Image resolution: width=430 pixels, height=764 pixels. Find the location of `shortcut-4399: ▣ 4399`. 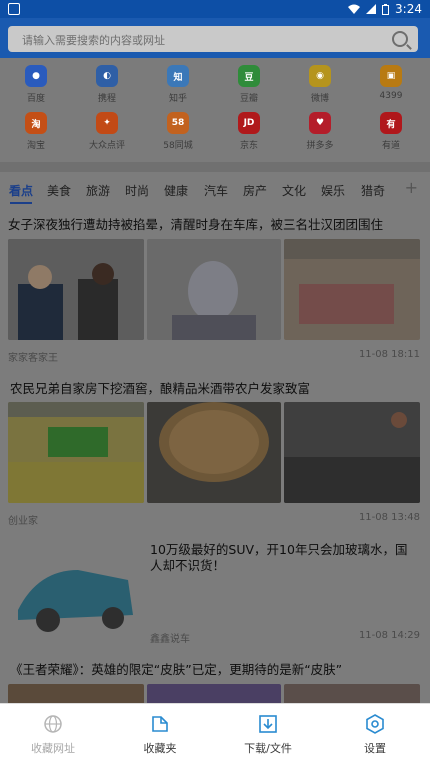

shortcut-4399: ▣ 4399 is located at coordinates (391, 83).